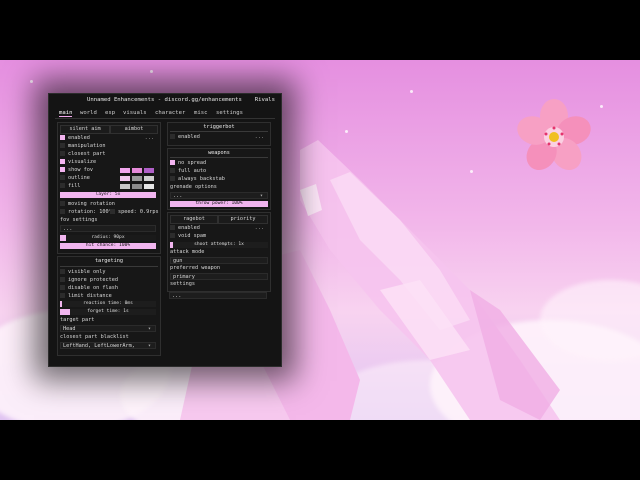 The width and height of the screenshot is (640, 480). What do you see at coordinates (82, 272) in the screenshot?
I see `visible-only-toggle: visible only` at bounding box center [82, 272].